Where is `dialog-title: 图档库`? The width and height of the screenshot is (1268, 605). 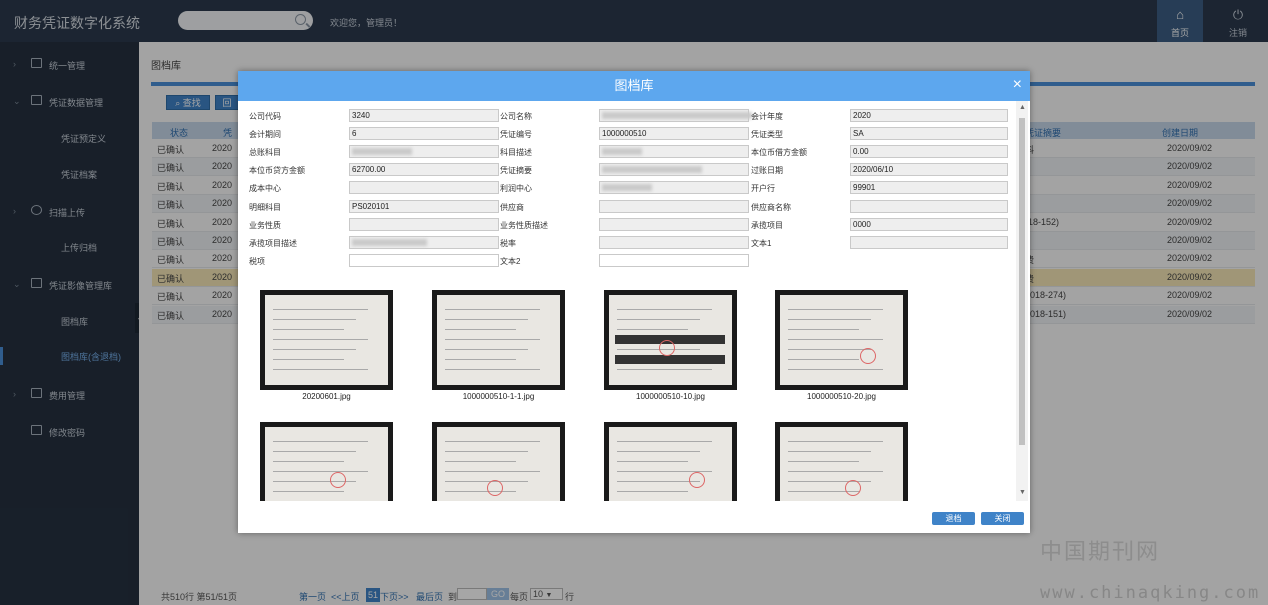 dialog-title: 图档库 is located at coordinates (634, 85).